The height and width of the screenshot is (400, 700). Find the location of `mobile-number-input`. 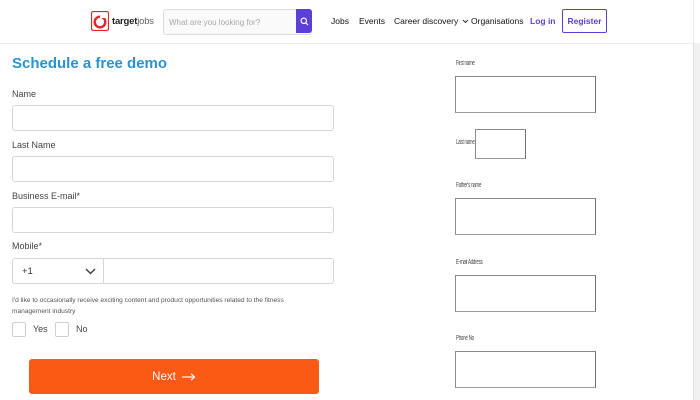

mobile-number-input is located at coordinates (218, 271).